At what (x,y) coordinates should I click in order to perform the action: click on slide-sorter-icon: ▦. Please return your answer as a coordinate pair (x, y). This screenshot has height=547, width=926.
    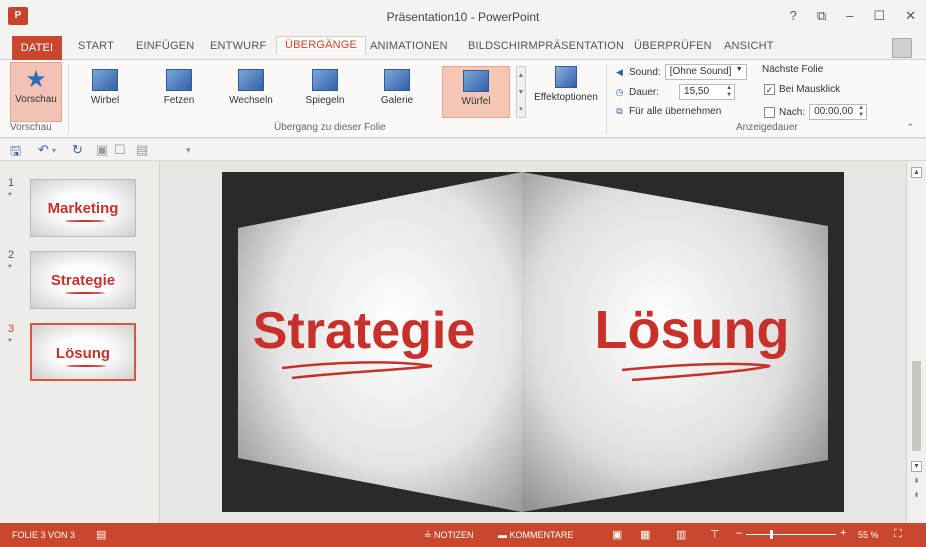
    Looking at the image, I should click on (645, 534).